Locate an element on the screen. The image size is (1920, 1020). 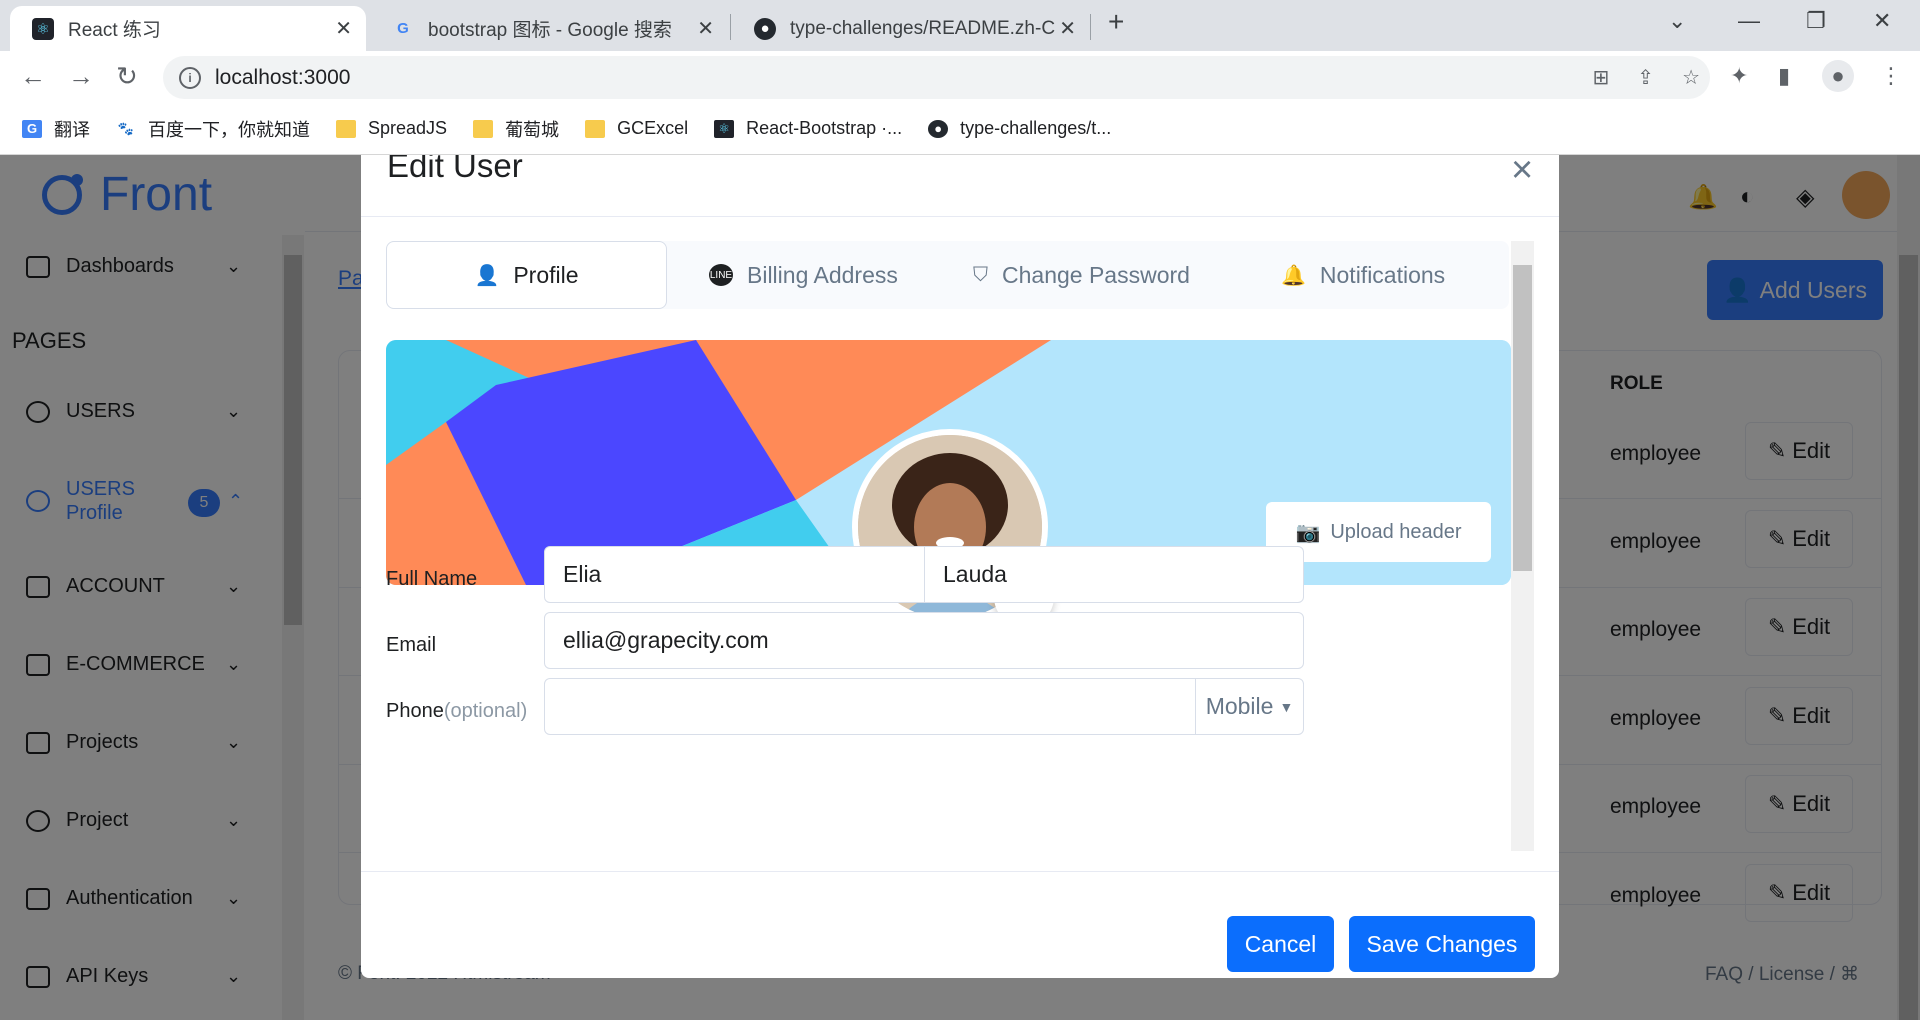
tab-change-password: ⛉ Change Password is located at coordinates (1081, 275).